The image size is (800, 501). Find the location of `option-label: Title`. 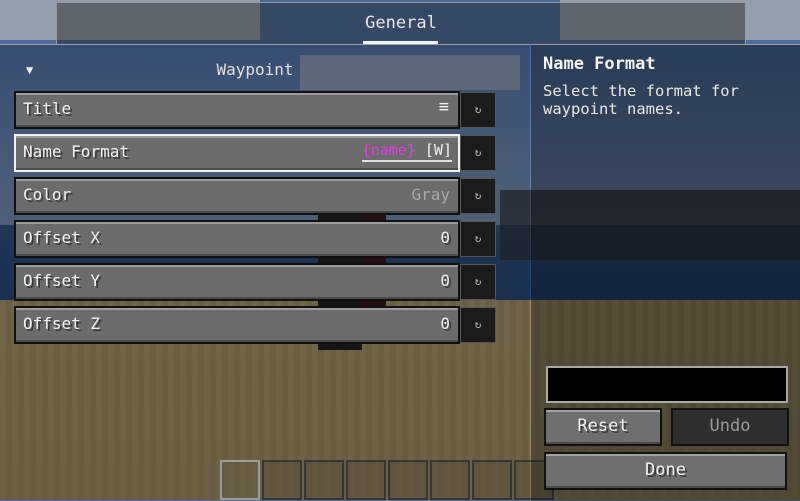

option-label: Title is located at coordinates (47, 108).